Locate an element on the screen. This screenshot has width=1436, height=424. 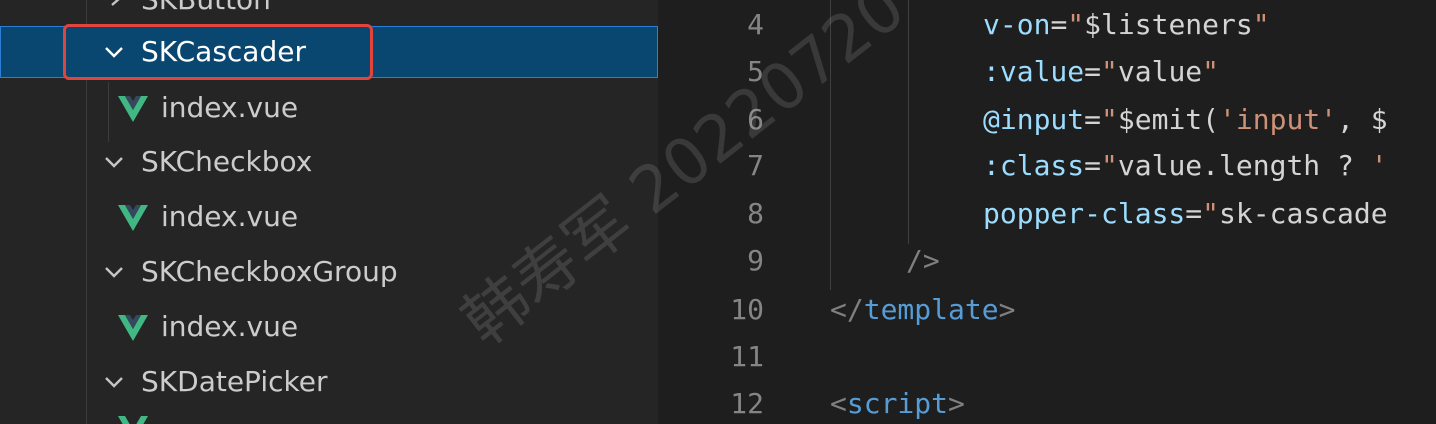
tree-item-label: SKDatePicker is located at coordinates (234, 381).